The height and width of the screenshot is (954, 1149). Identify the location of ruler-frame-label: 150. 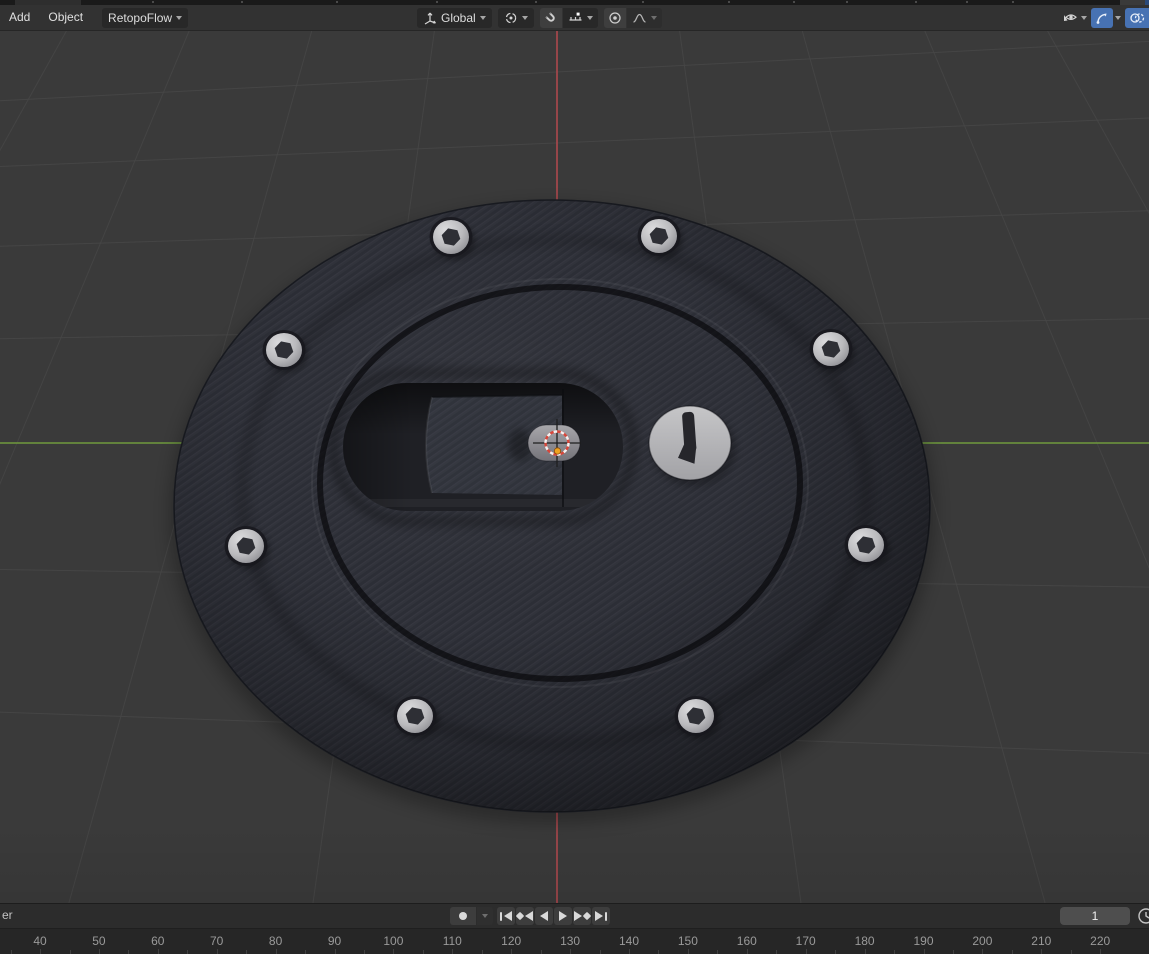
(687, 941).